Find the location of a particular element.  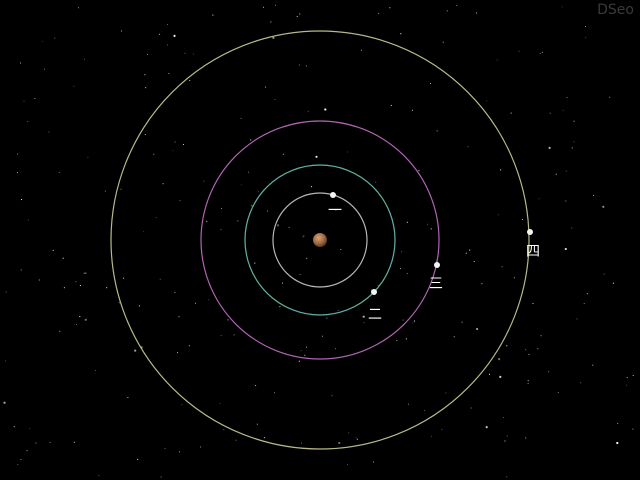

planet-icon is located at coordinates (320, 240).